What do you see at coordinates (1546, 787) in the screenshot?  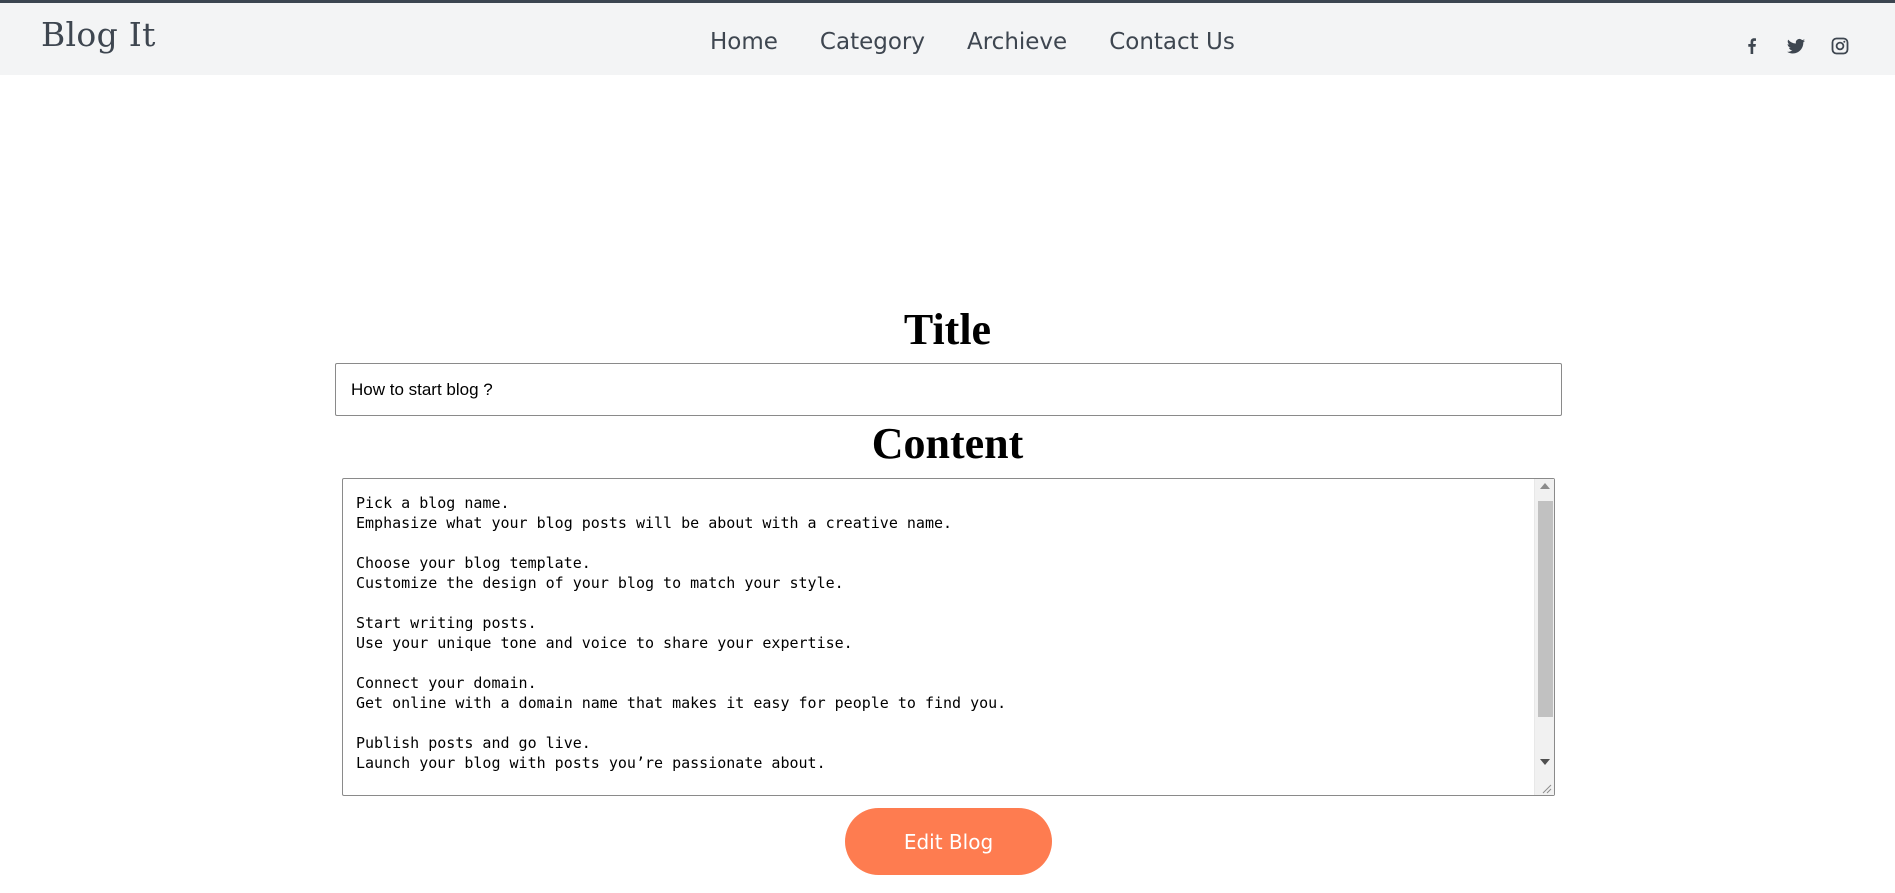 I see `resize-grip-icon` at bounding box center [1546, 787].